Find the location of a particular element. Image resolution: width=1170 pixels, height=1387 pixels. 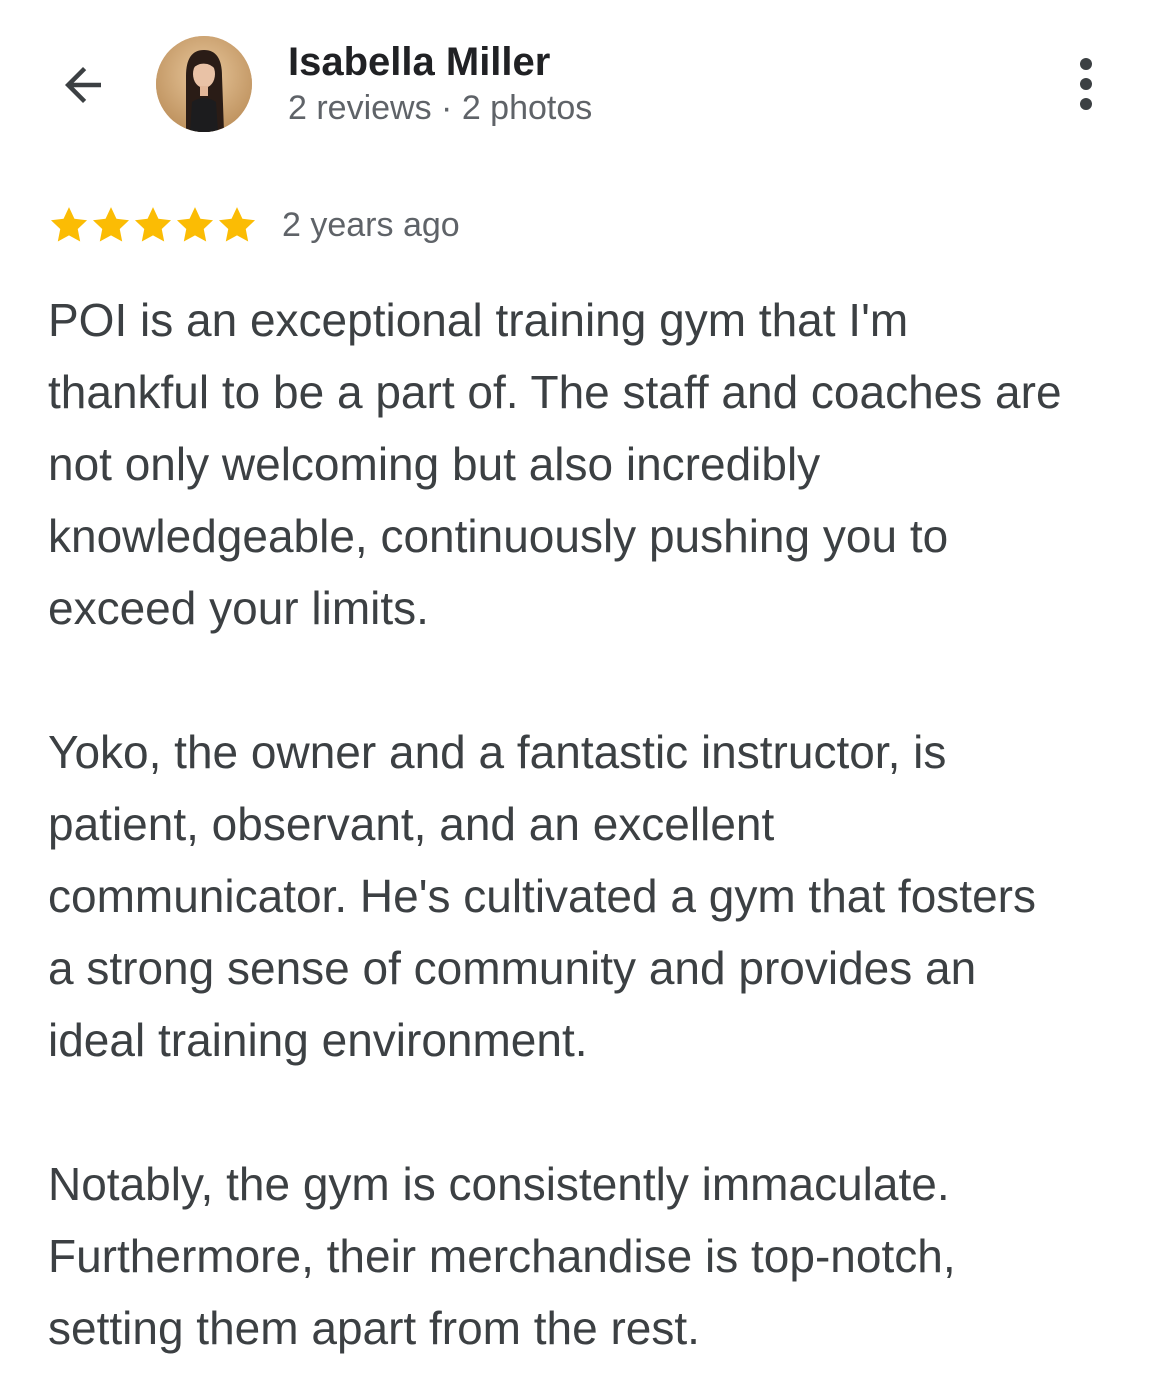

star-rating is located at coordinates (153, 225).